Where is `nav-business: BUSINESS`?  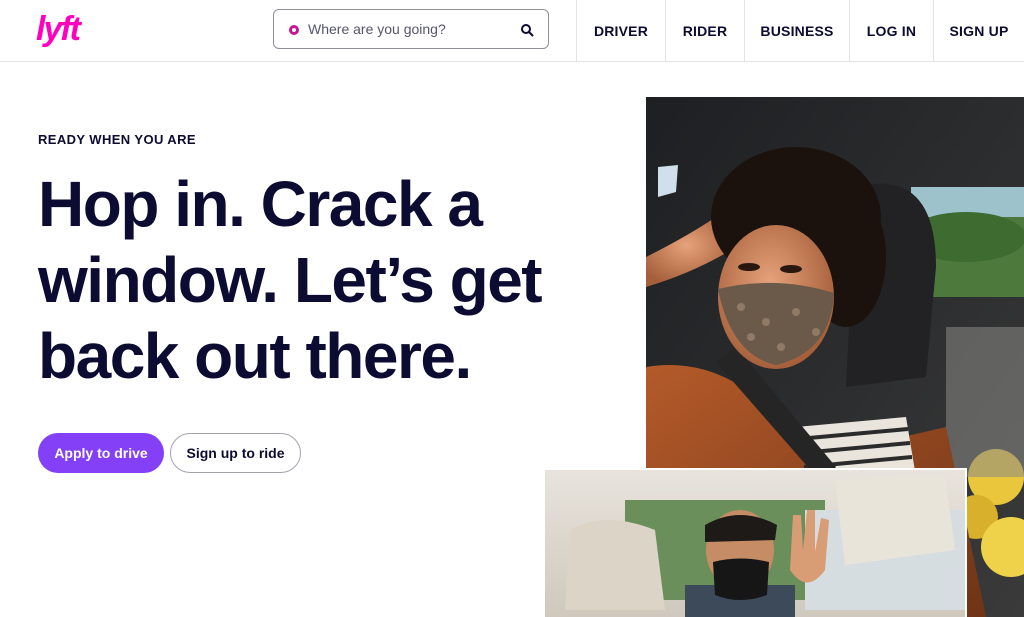 nav-business: BUSINESS is located at coordinates (796, 31).